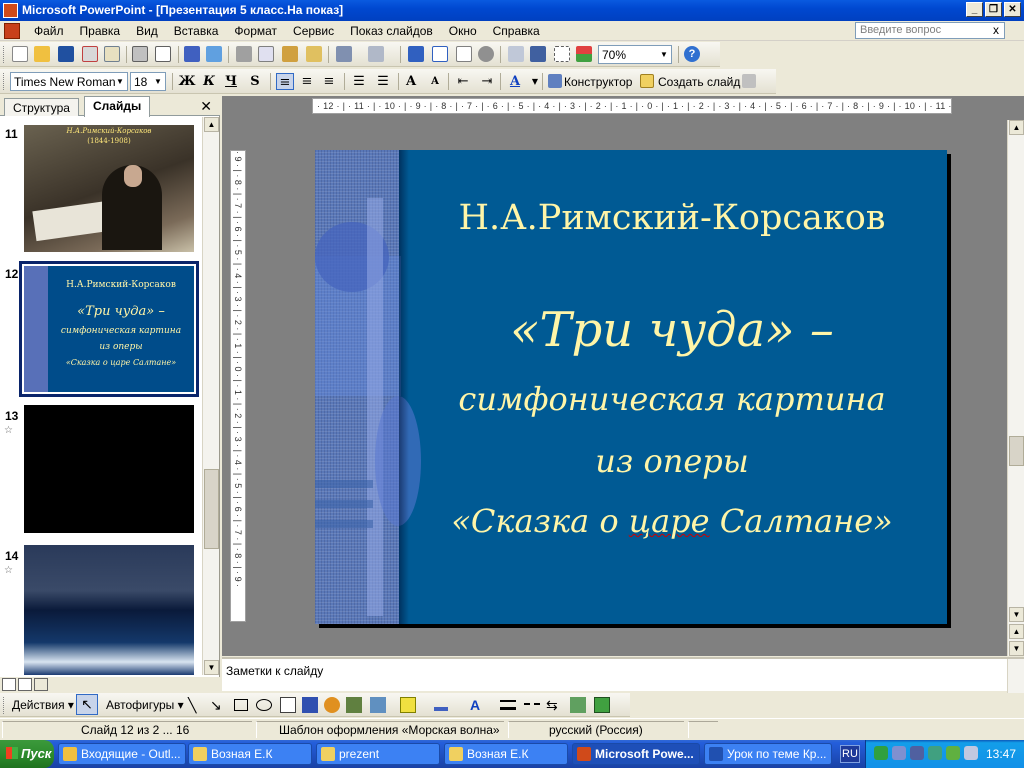  What do you see at coordinates (117, 106) in the screenshot?
I see `tab-slides: Слайды` at bounding box center [117, 106].